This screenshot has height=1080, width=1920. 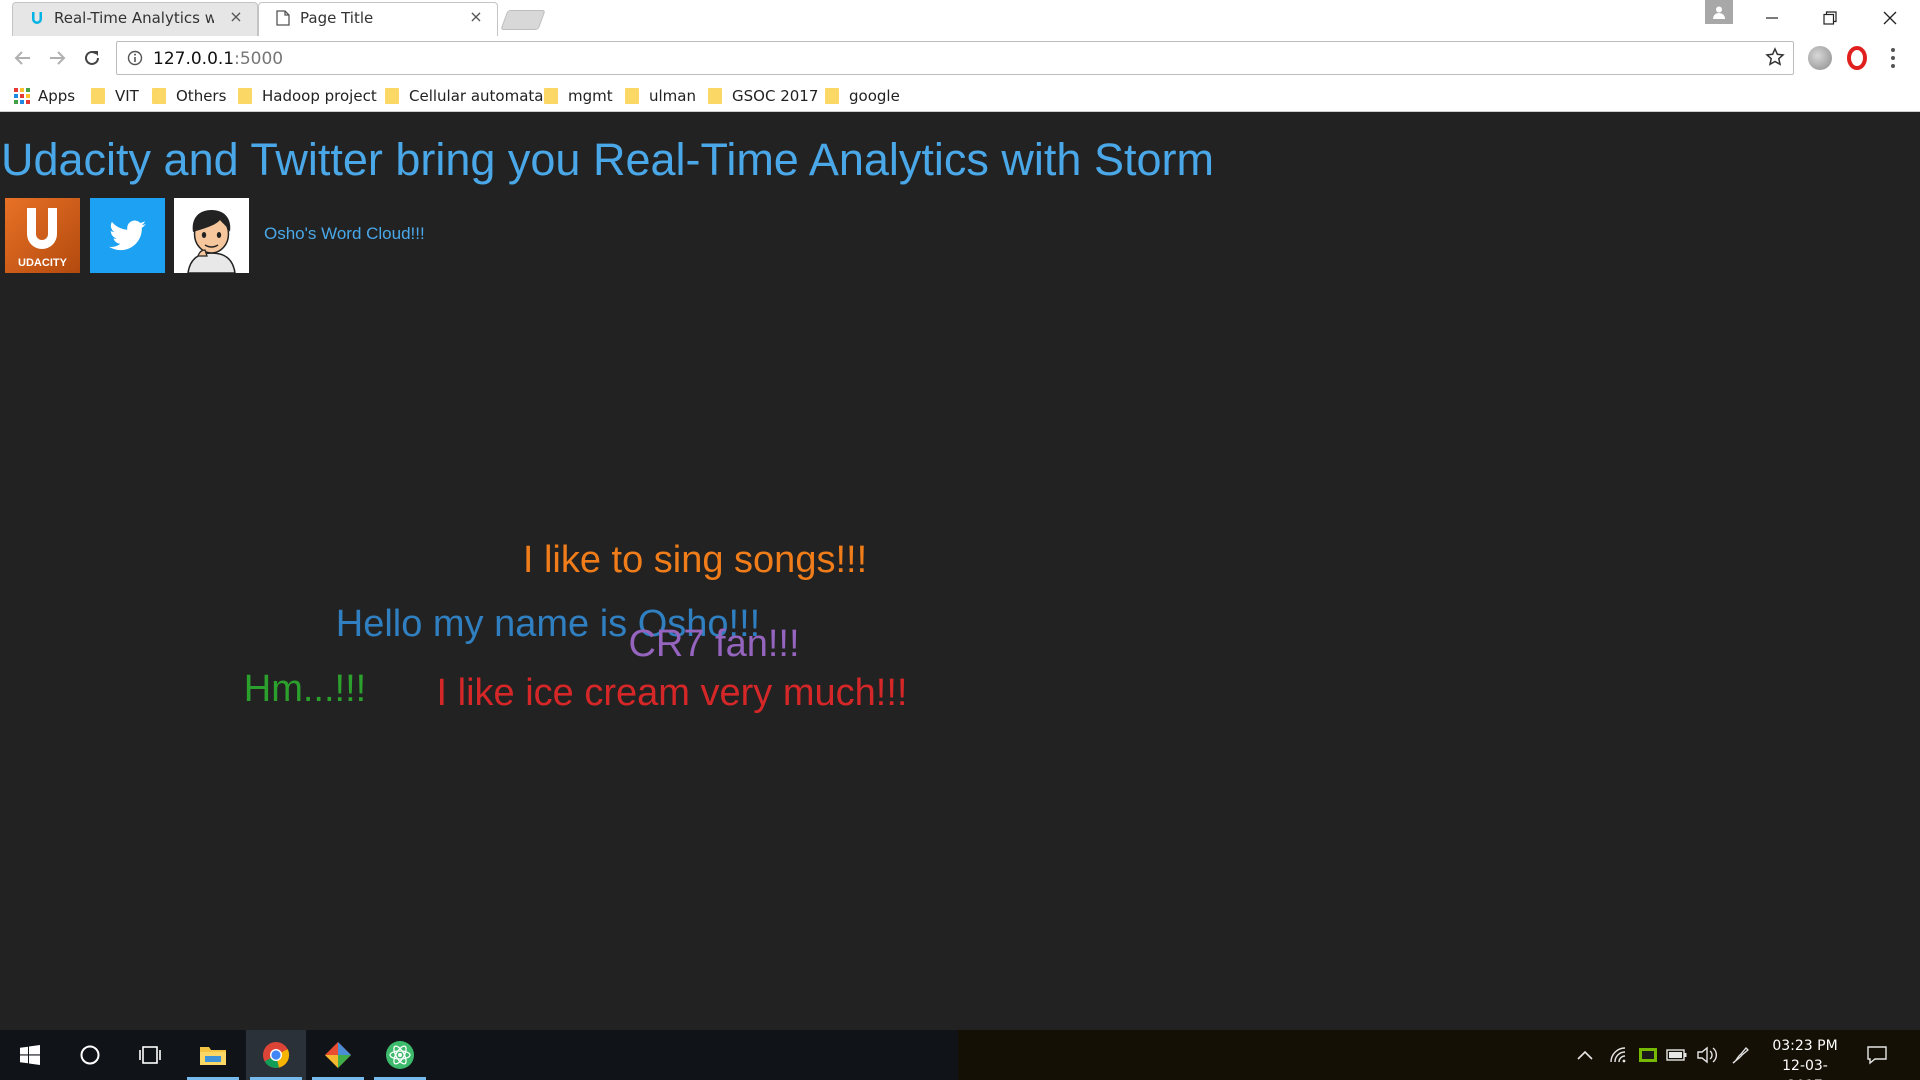 I want to click on udacity-favicon-icon, so click(x=37, y=18).